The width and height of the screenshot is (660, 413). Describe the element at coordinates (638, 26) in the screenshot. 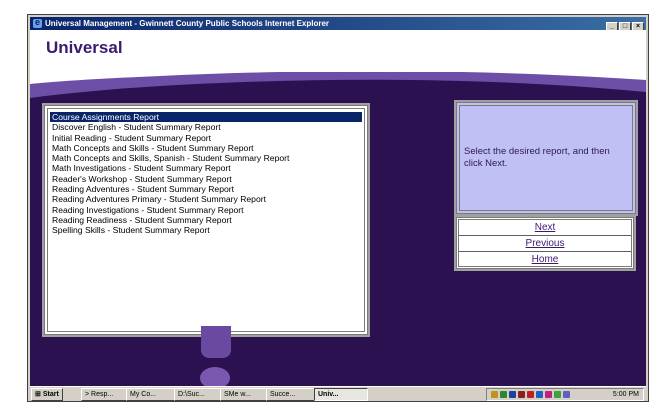

I see `close-button: ×` at that location.